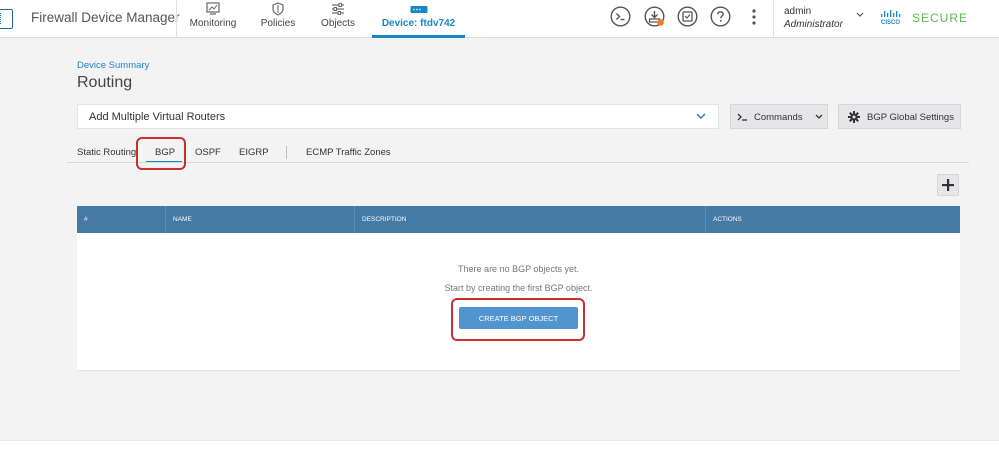 The height and width of the screenshot is (450, 999). I want to click on column-header-number: #, so click(86, 219).